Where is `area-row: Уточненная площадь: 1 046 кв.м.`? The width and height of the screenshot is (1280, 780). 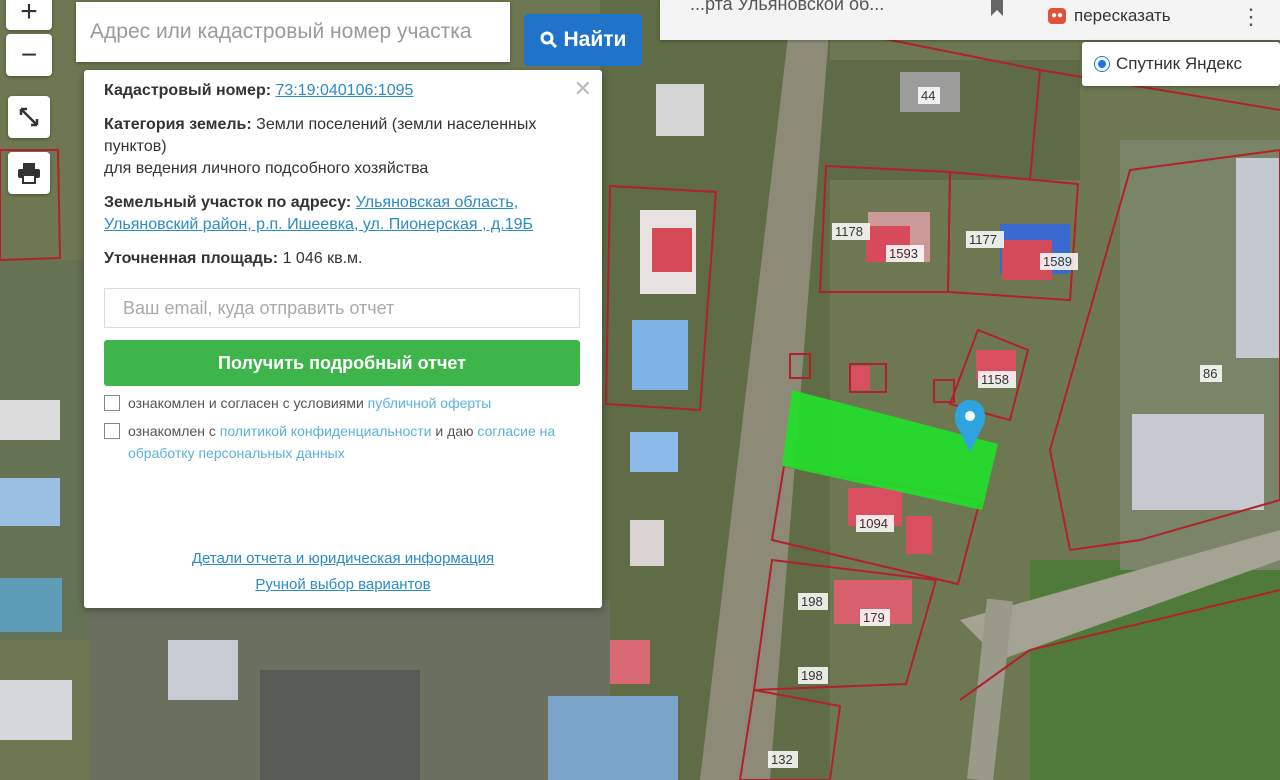
area-row: Уточненная площадь: 1 046 кв.м. is located at coordinates (343, 259).